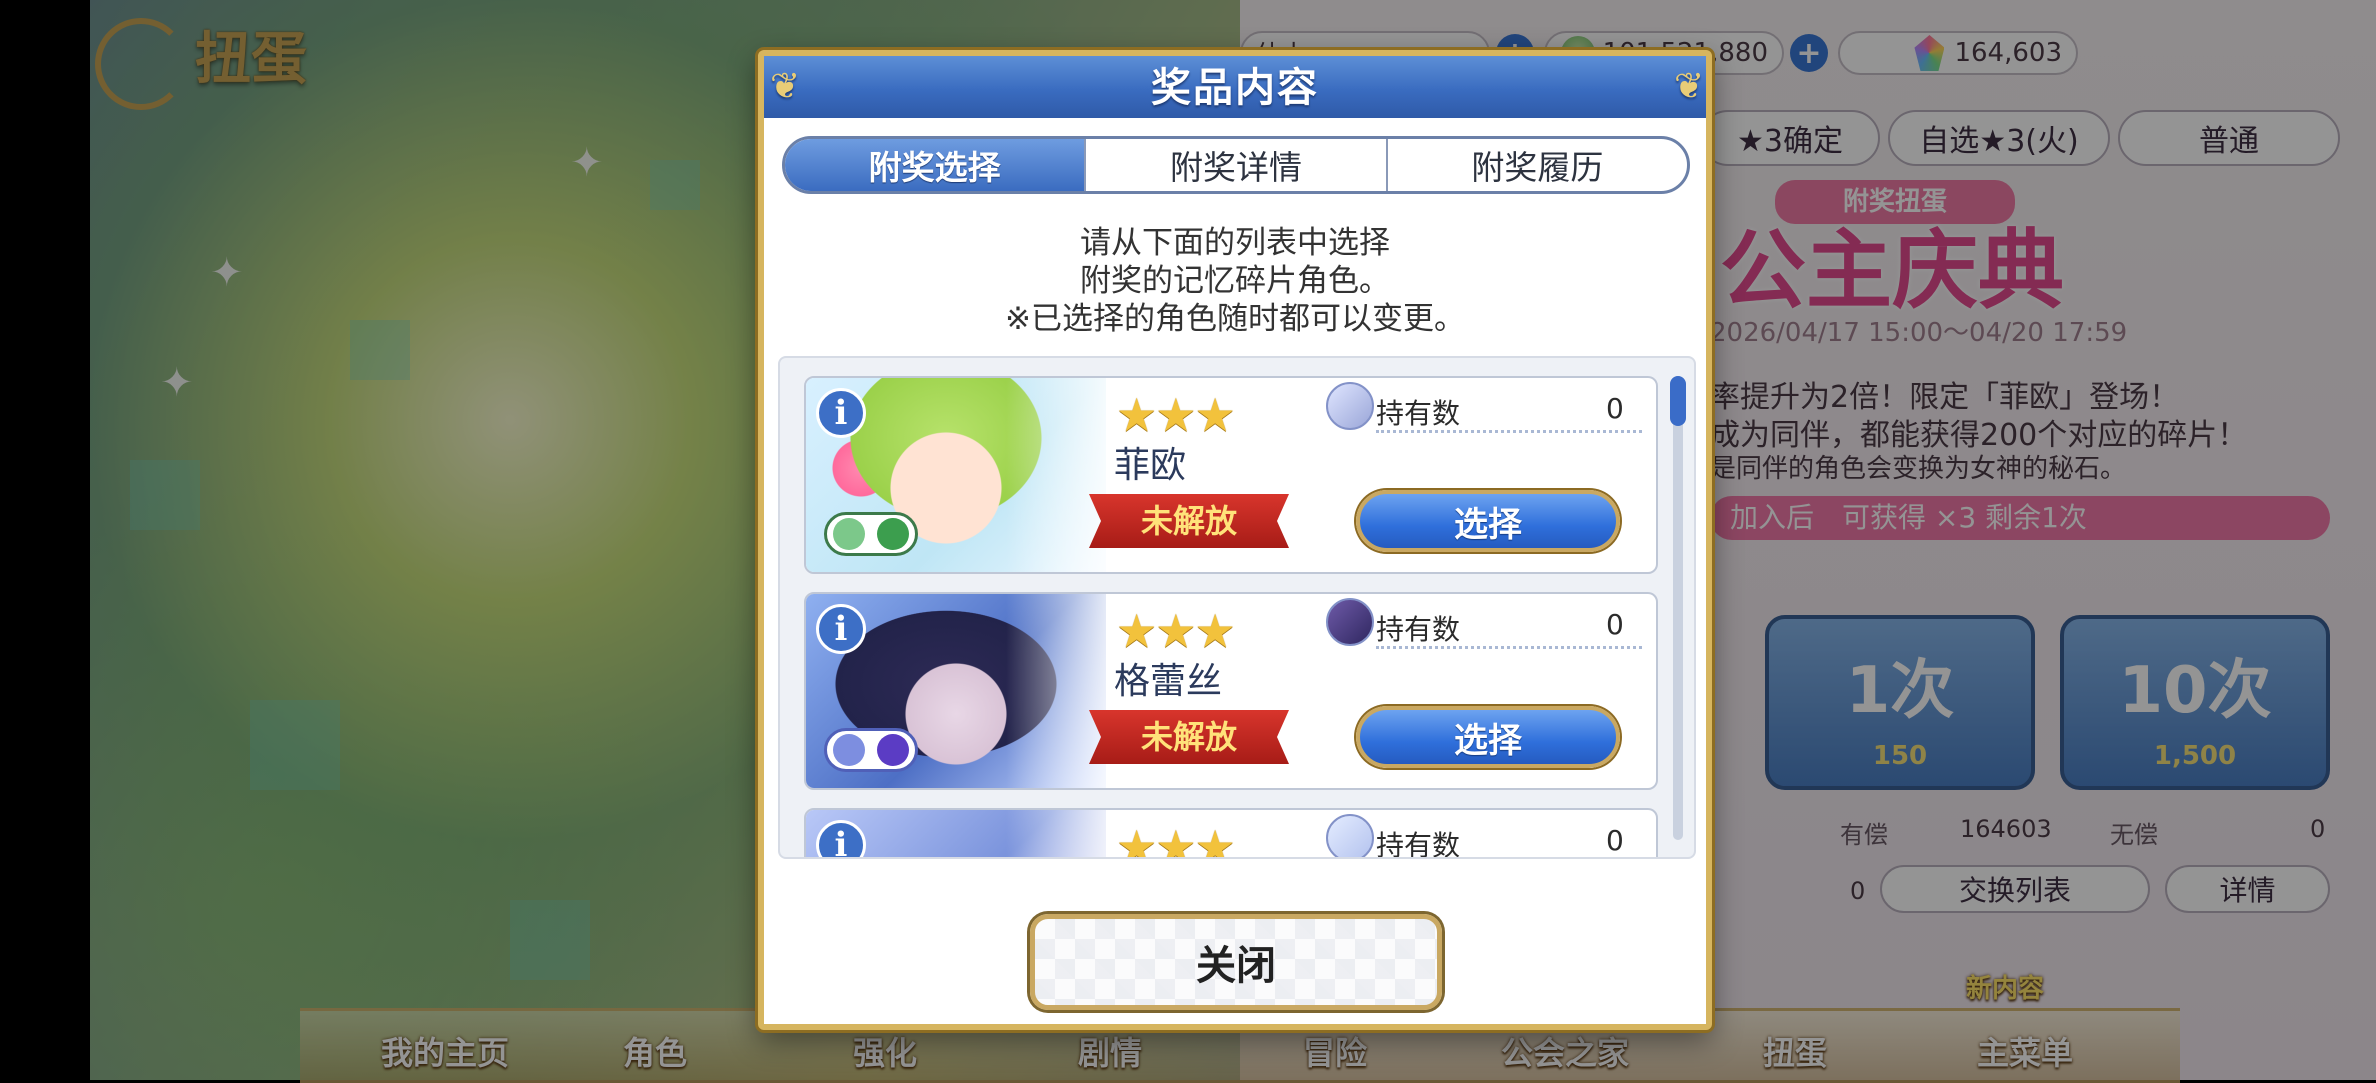 The height and width of the screenshot is (1083, 2376). Describe the element at coordinates (1678, 401) in the screenshot. I see `scrollbar-thumb` at that location.